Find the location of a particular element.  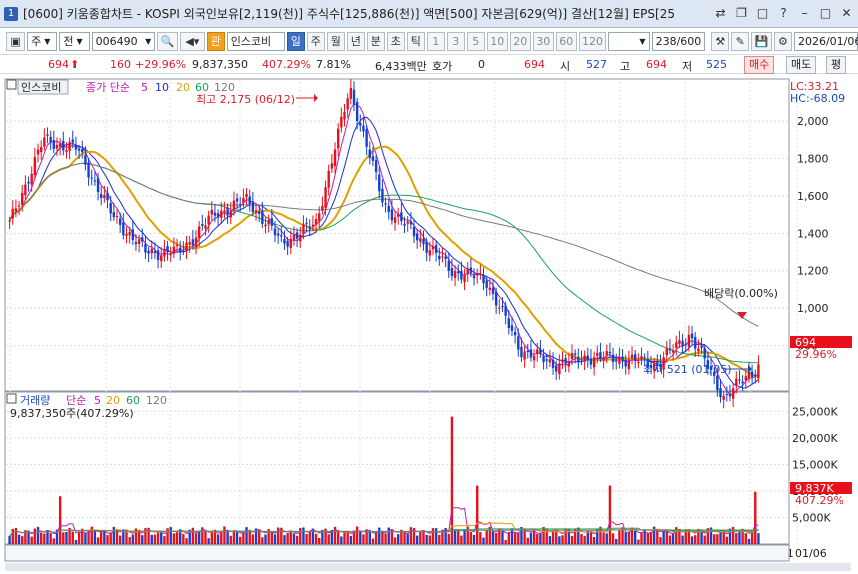

restore-icon: ❐ is located at coordinates (741, 13).